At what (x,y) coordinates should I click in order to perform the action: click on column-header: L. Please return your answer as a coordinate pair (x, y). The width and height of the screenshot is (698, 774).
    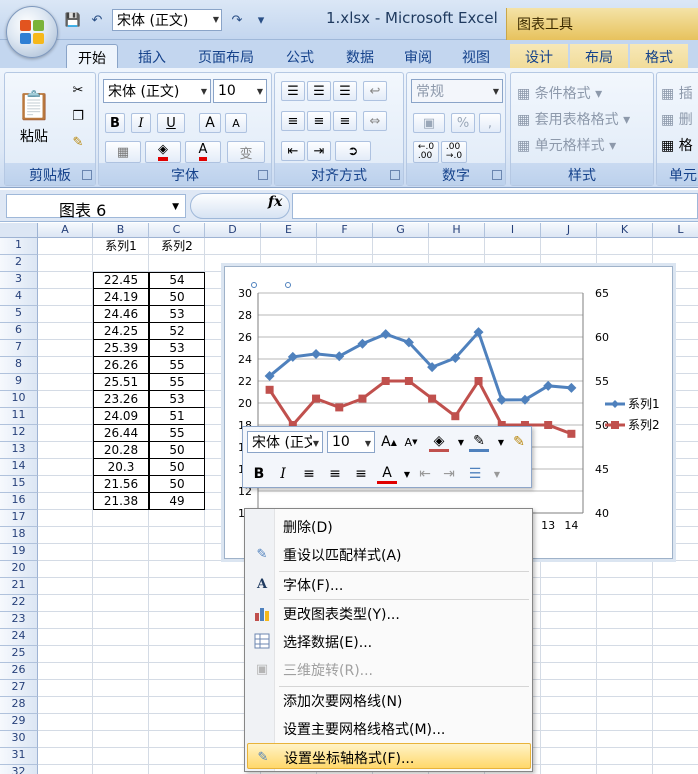
    Looking at the image, I should click on (675, 230).